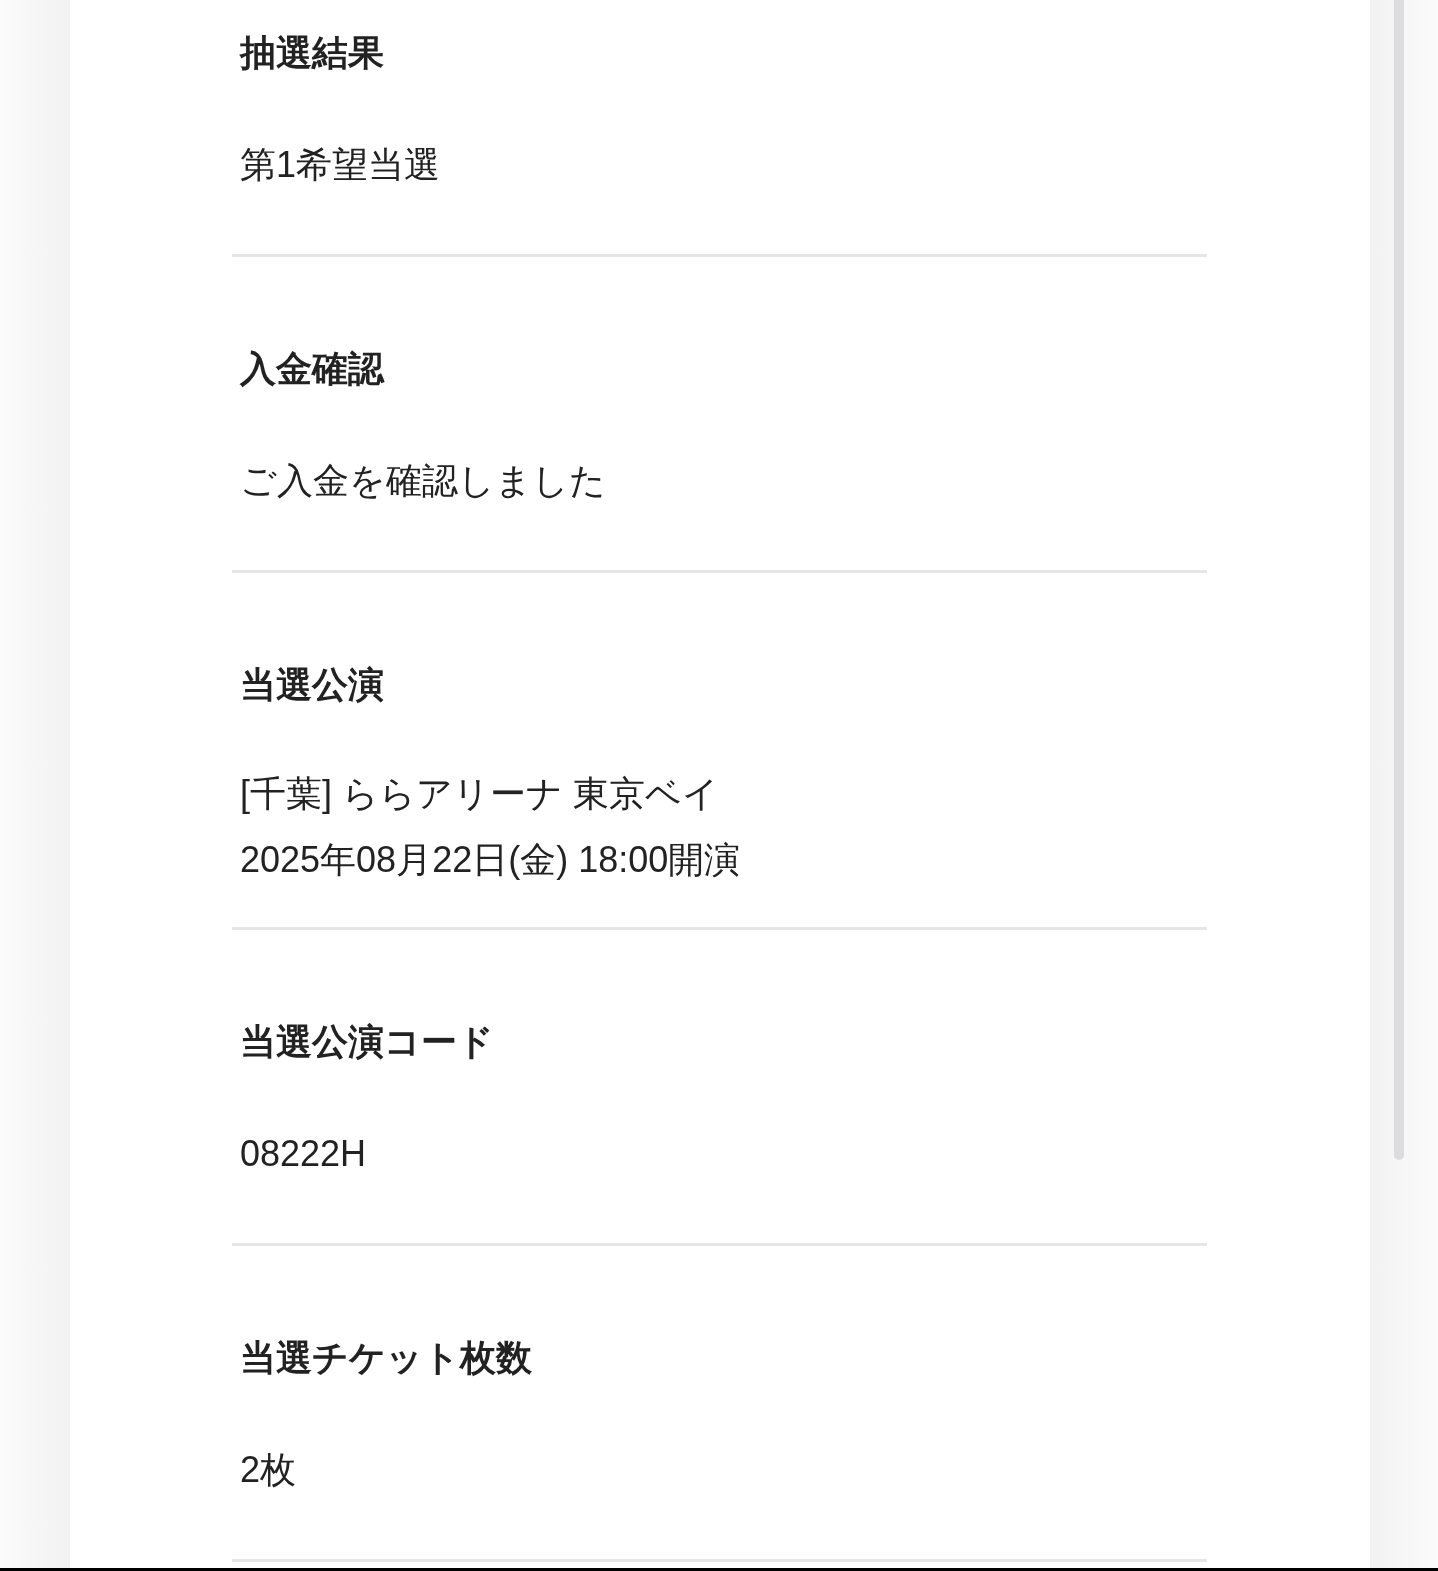 Image resolution: width=1438 pixels, height=1571 pixels. Describe the element at coordinates (311, 369) in the screenshot. I see `field-label: 入金確認` at that location.